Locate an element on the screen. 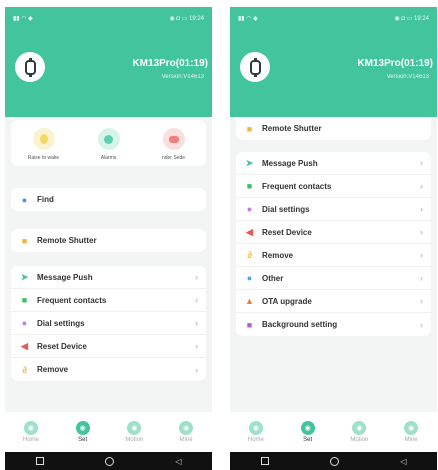  alarm-icon is located at coordinates (108, 139).